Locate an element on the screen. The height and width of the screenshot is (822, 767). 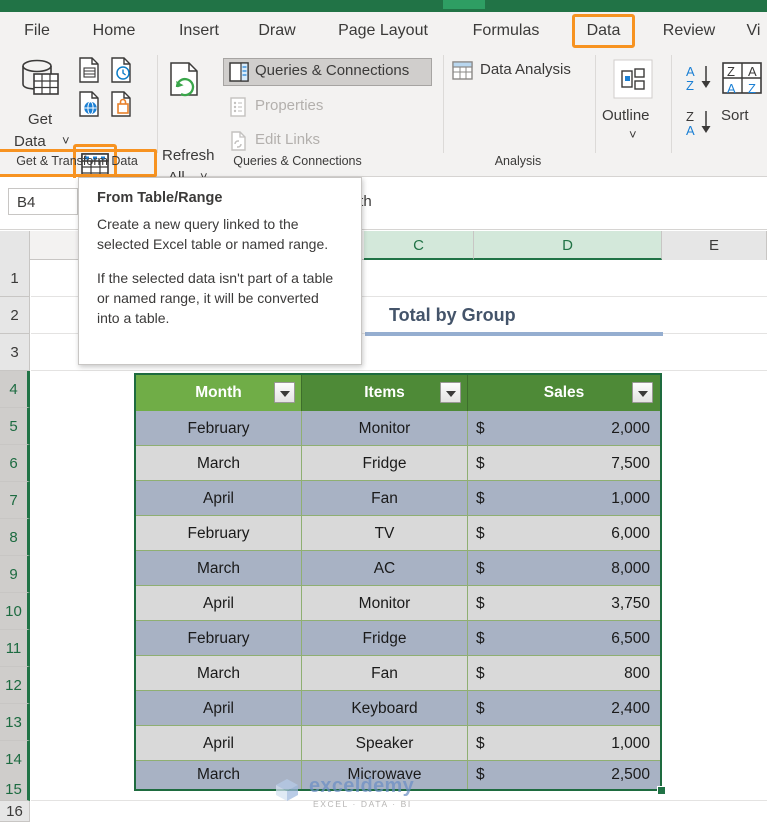
group-label-queries-connections: Queries & Connections is located at coordinates (297, 161).